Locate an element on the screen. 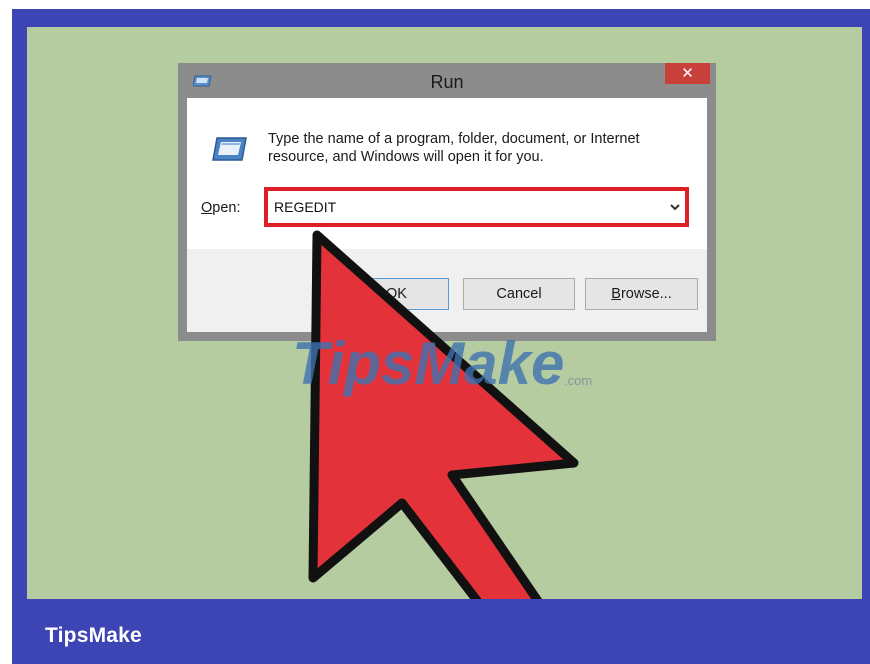  cancel-button: Cancel is located at coordinates (519, 294).